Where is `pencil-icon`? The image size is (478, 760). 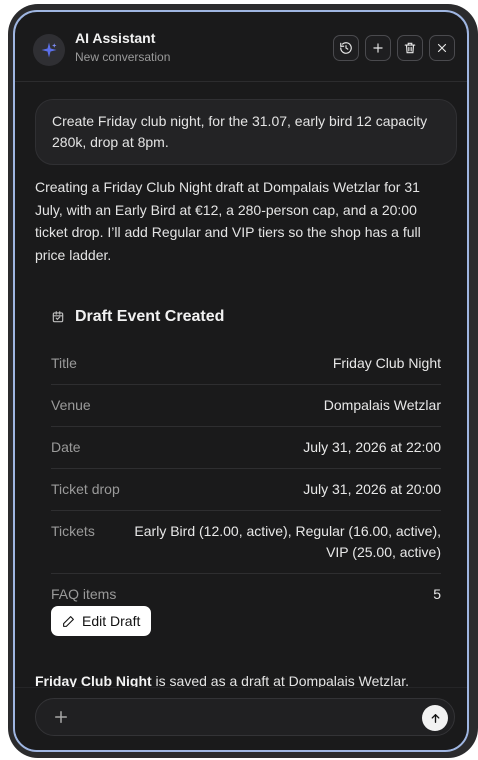
pencil-icon is located at coordinates (68, 621).